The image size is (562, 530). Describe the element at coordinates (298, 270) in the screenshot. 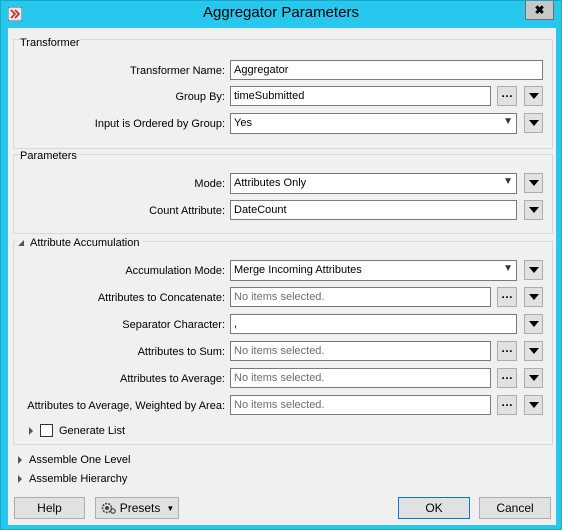

I see `accumulation-mode-value: Merge Incoming Attributes` at that location.